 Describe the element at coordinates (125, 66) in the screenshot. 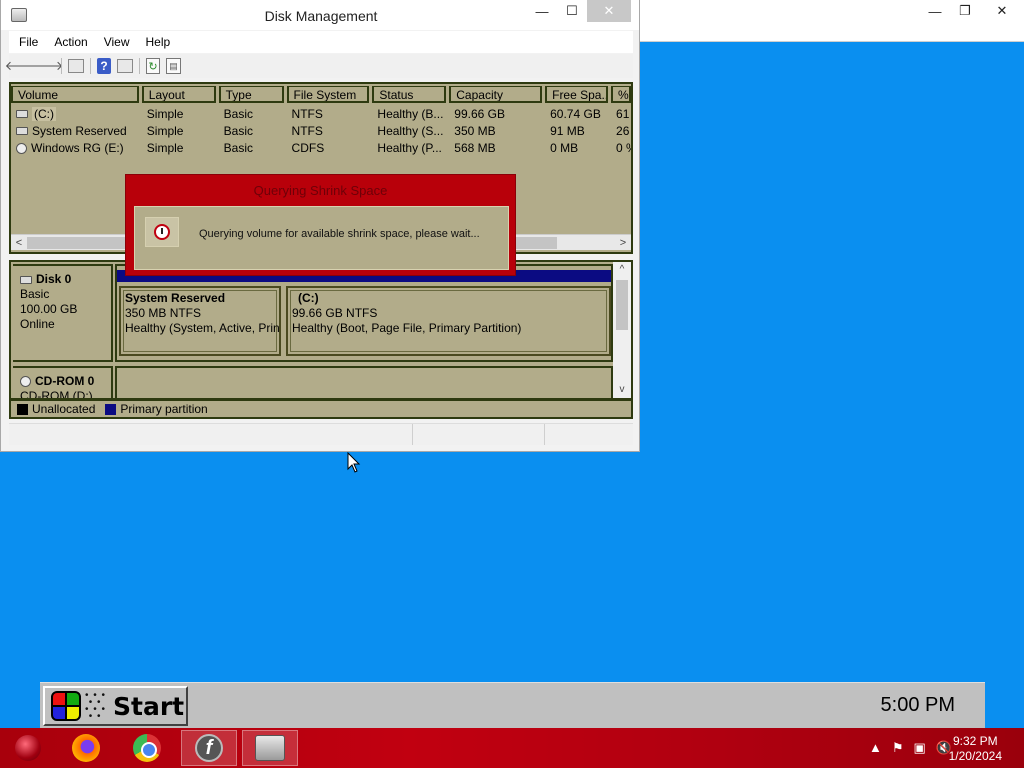

I see `view-icon` at that location.